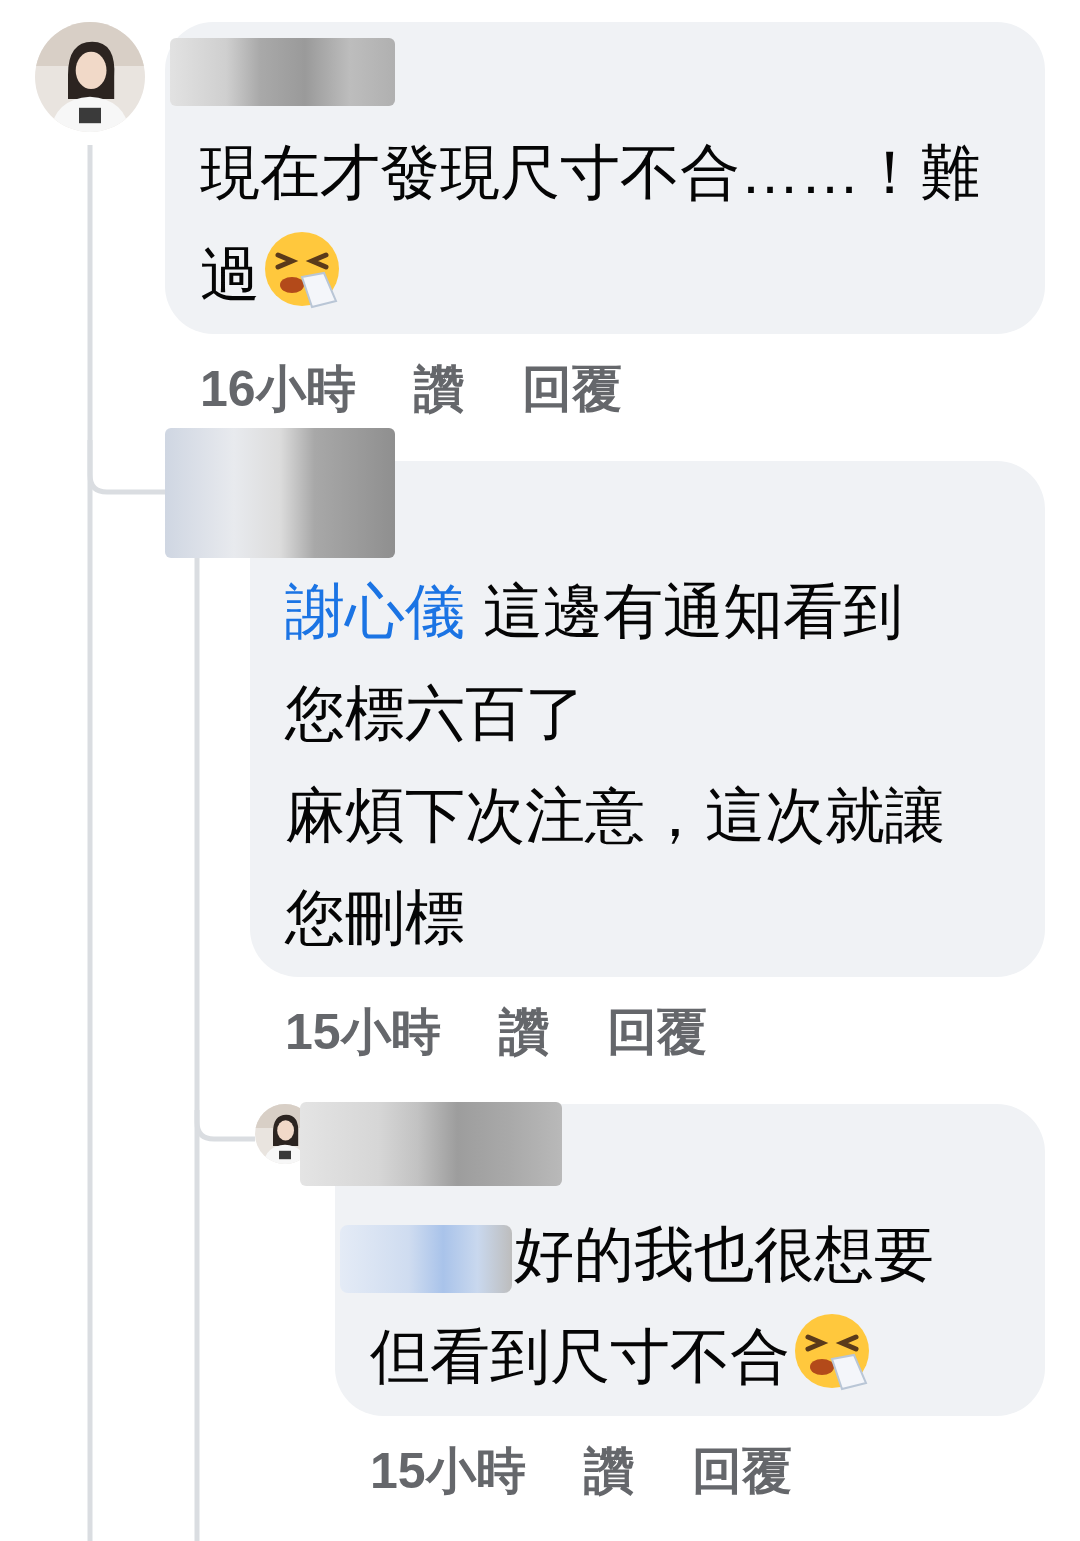 This screenshot has width=1080, height=1541. What do you see at coordinates (278, 389) in the screenshot?
I see `timestamp: 16小時` at bounding box center [278, 389].